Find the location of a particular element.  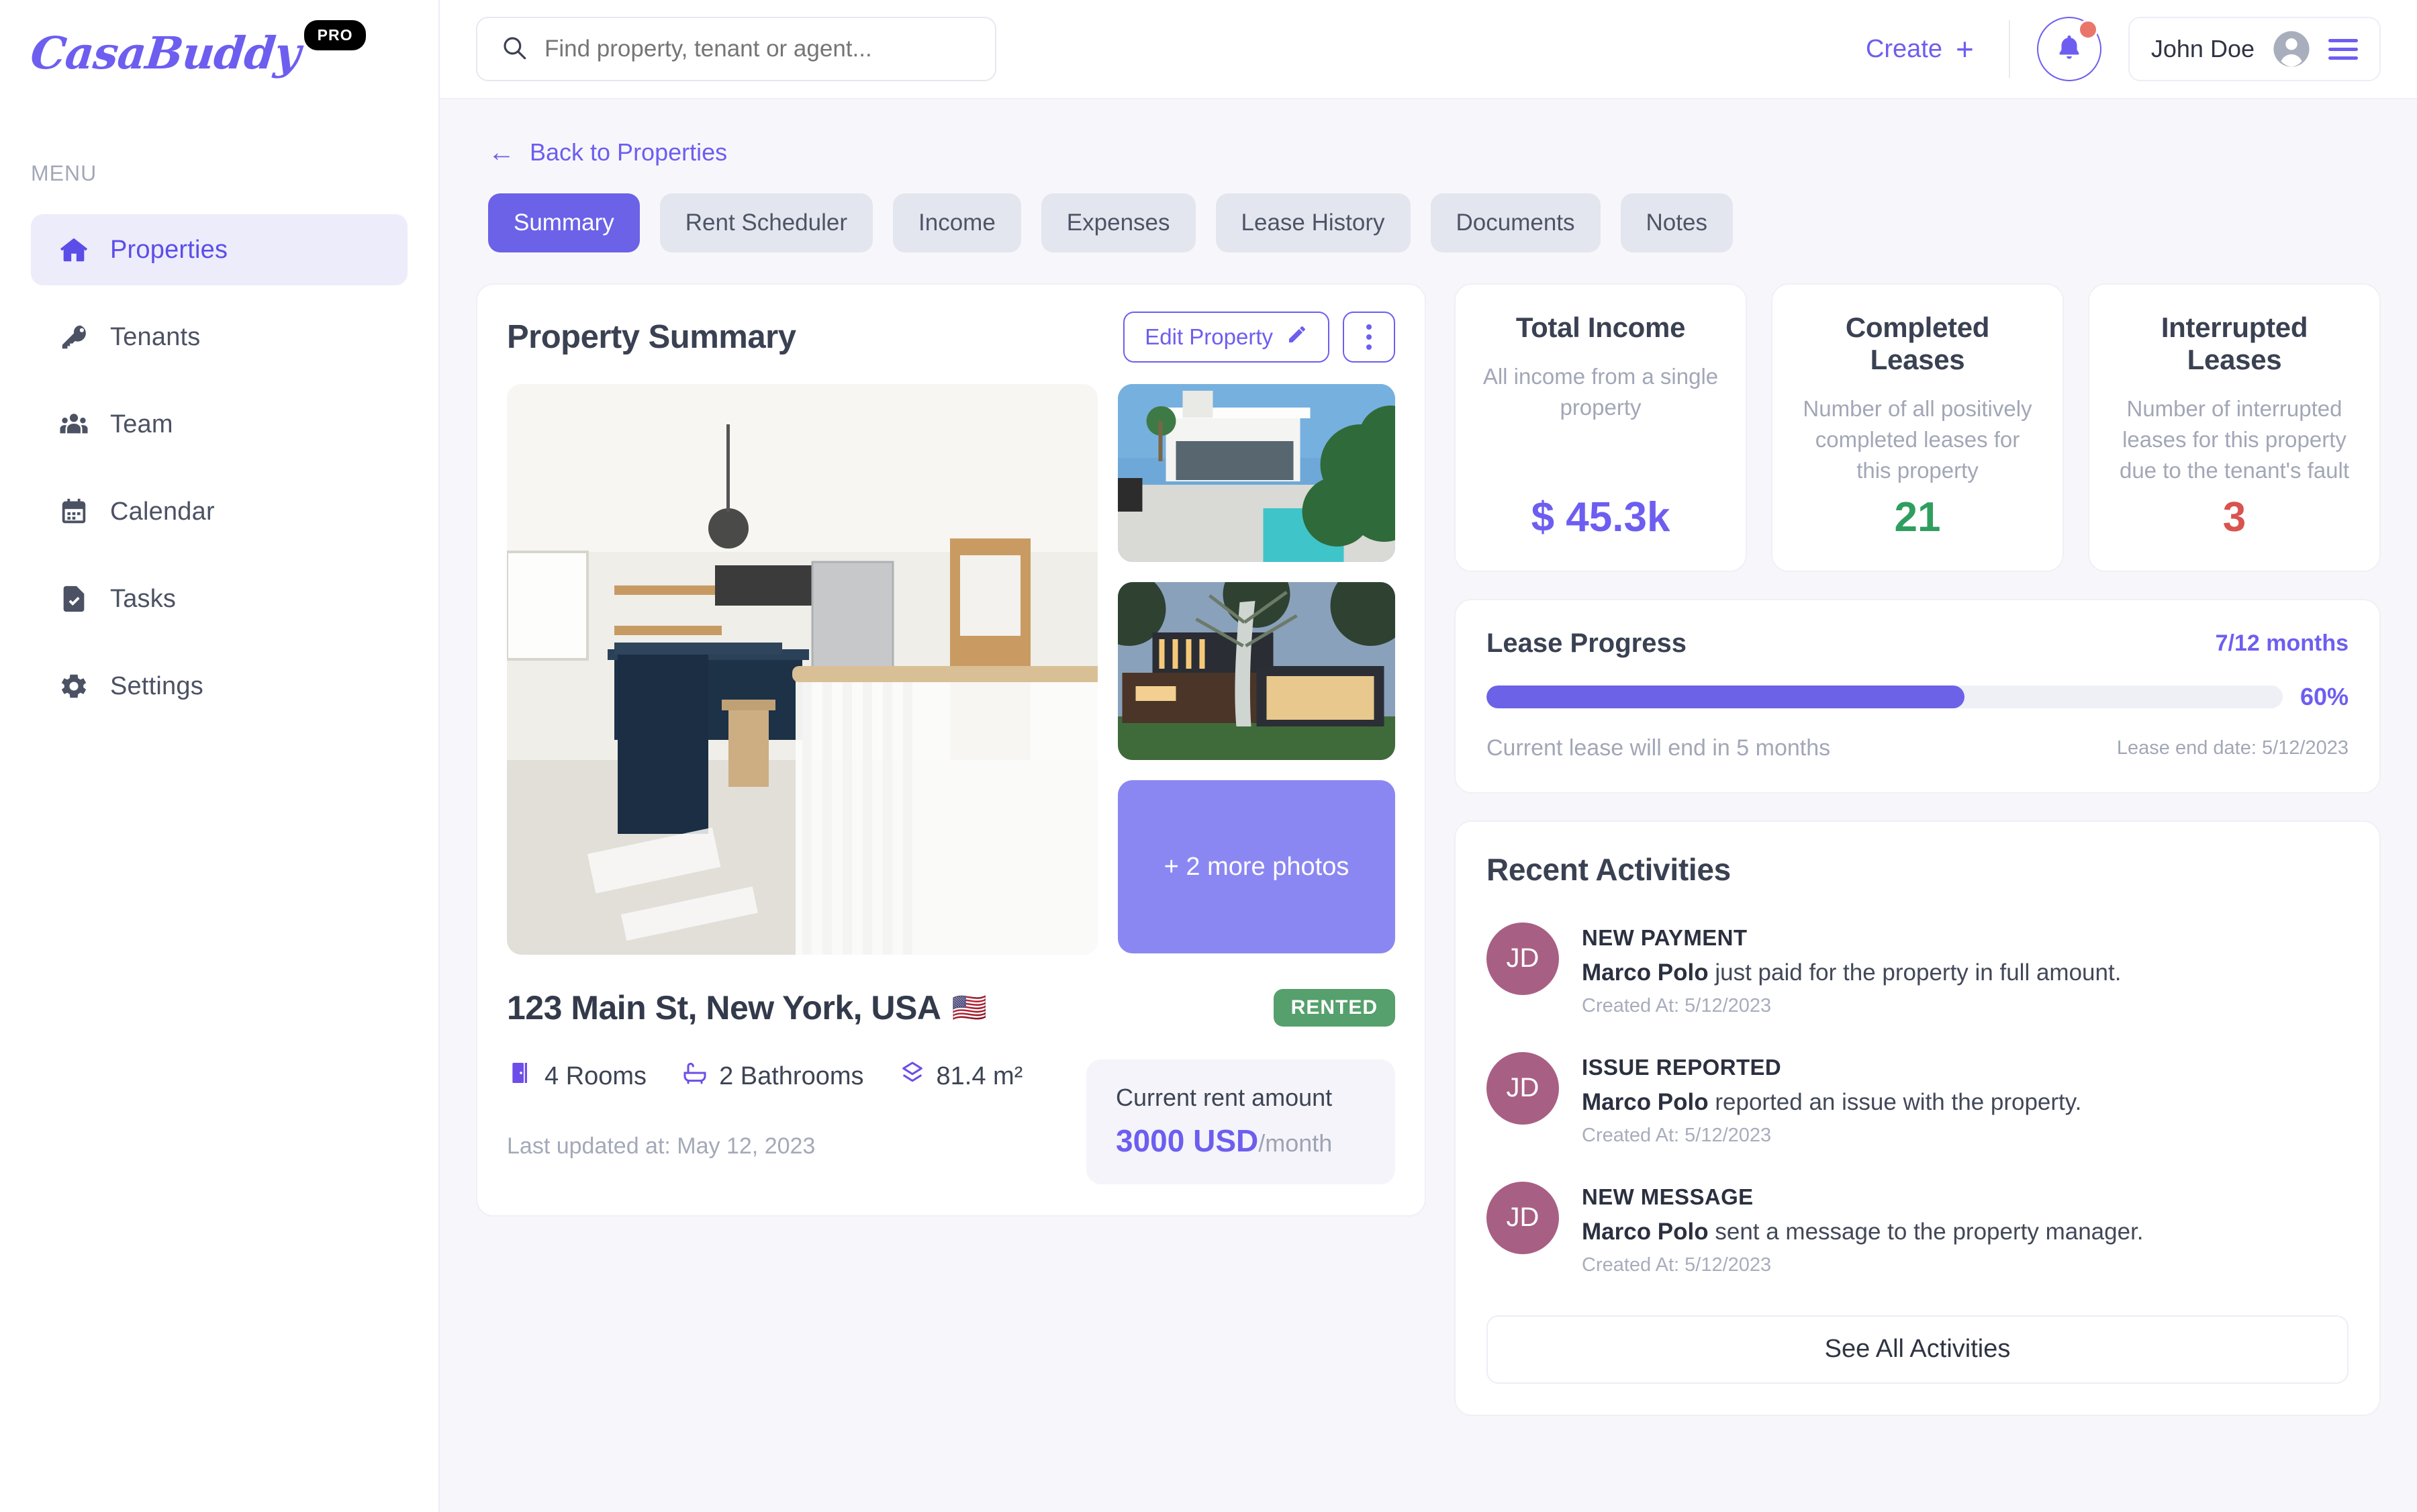

current-rent-box: Current rent amount 3000 USD/month is located at coordinates (1241, 1121).